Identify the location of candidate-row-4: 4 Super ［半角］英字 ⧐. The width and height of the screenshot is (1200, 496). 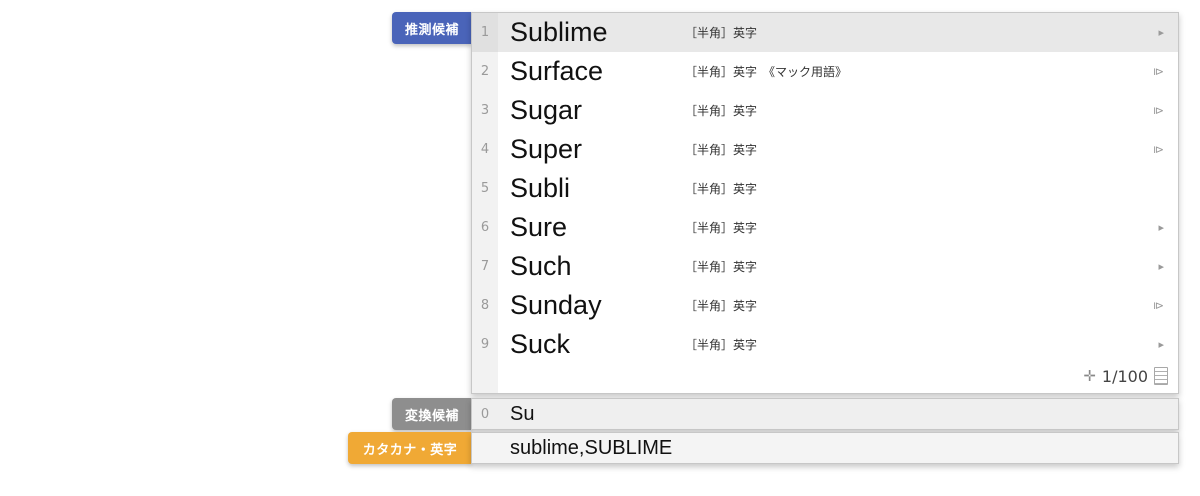
(825, 149).